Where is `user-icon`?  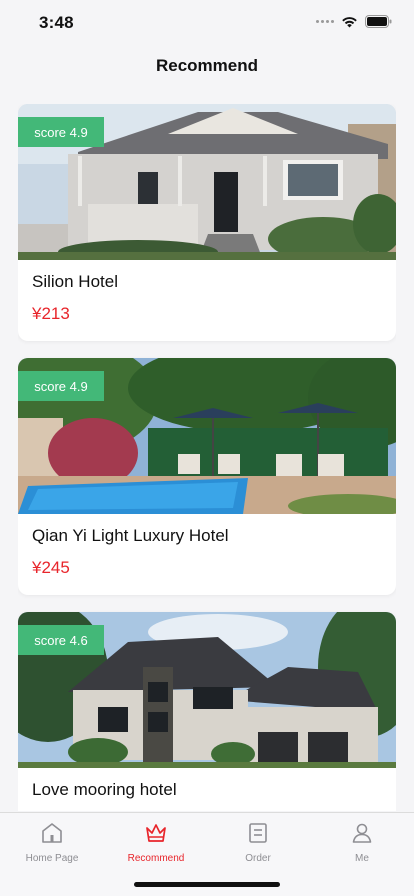 user-icon is located at coordinates (362, 833).